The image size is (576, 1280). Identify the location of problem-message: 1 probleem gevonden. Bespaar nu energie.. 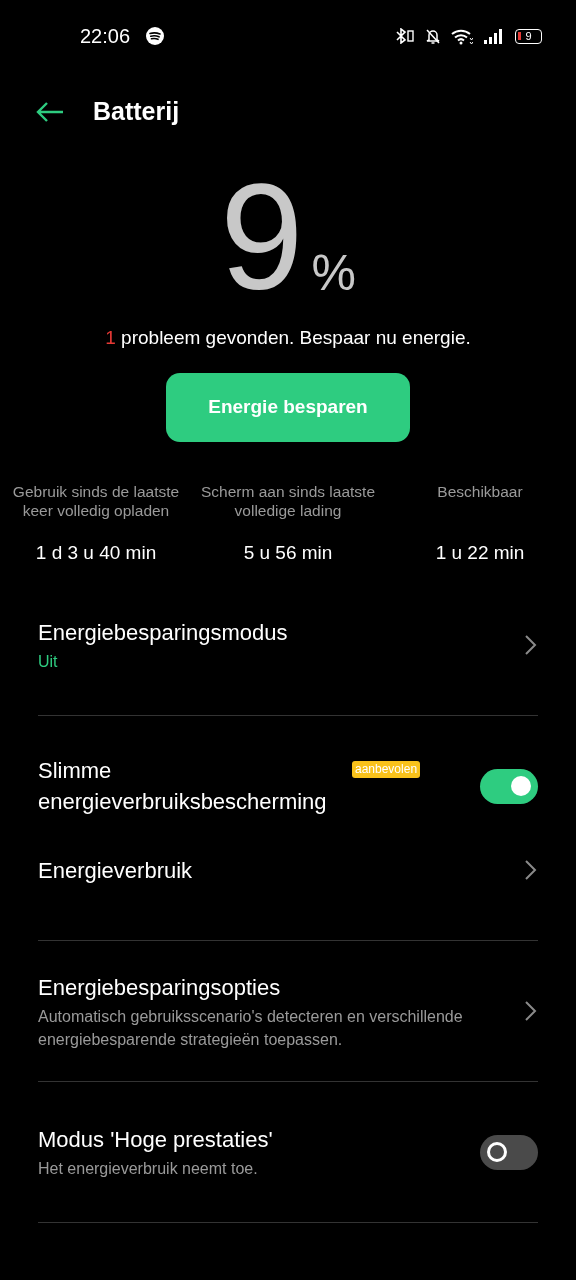
(288, 338).